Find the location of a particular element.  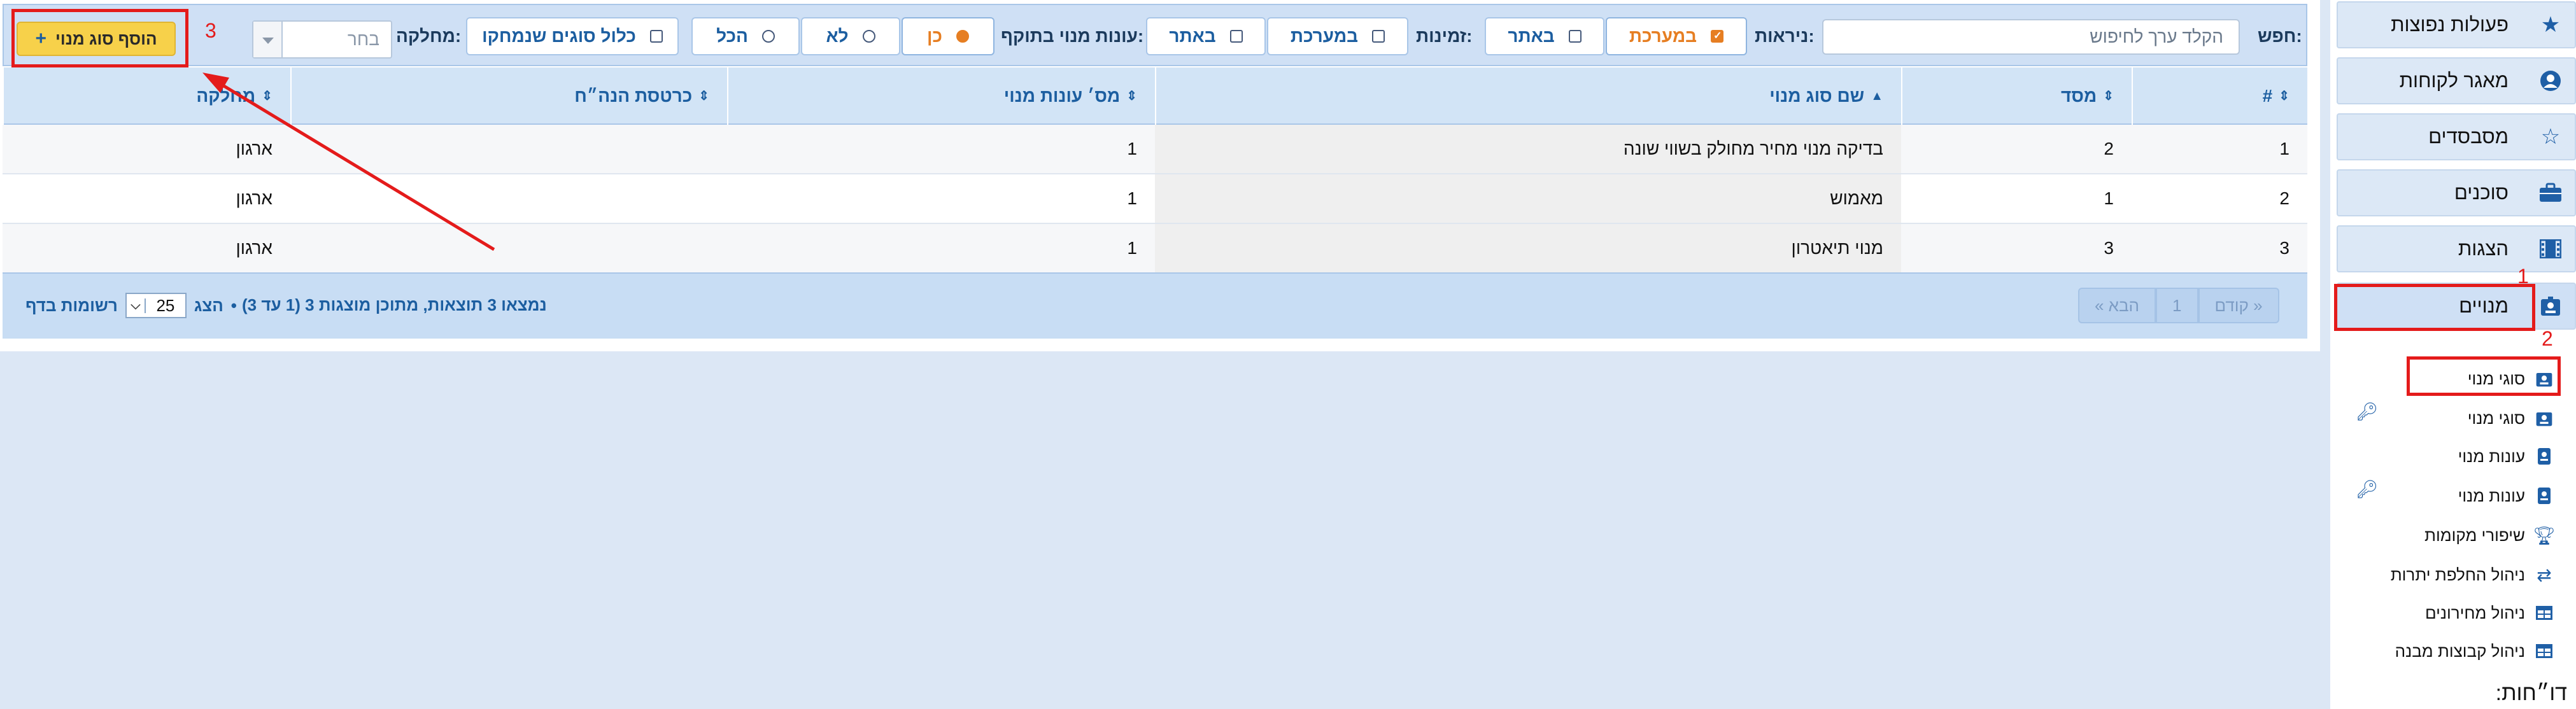

results-summary: נמצאו 3 תוצאות, מתוכן מוצגות 3 (1 עד 3) is located at coordinates (394, 304).